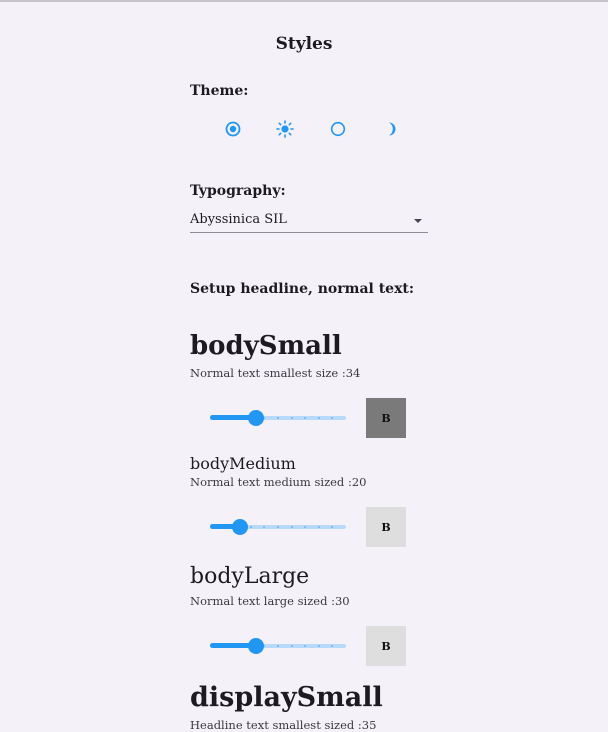 The width and height of the screenshot is (608, 732). I want to click on window-top-border, so click(304, 1).